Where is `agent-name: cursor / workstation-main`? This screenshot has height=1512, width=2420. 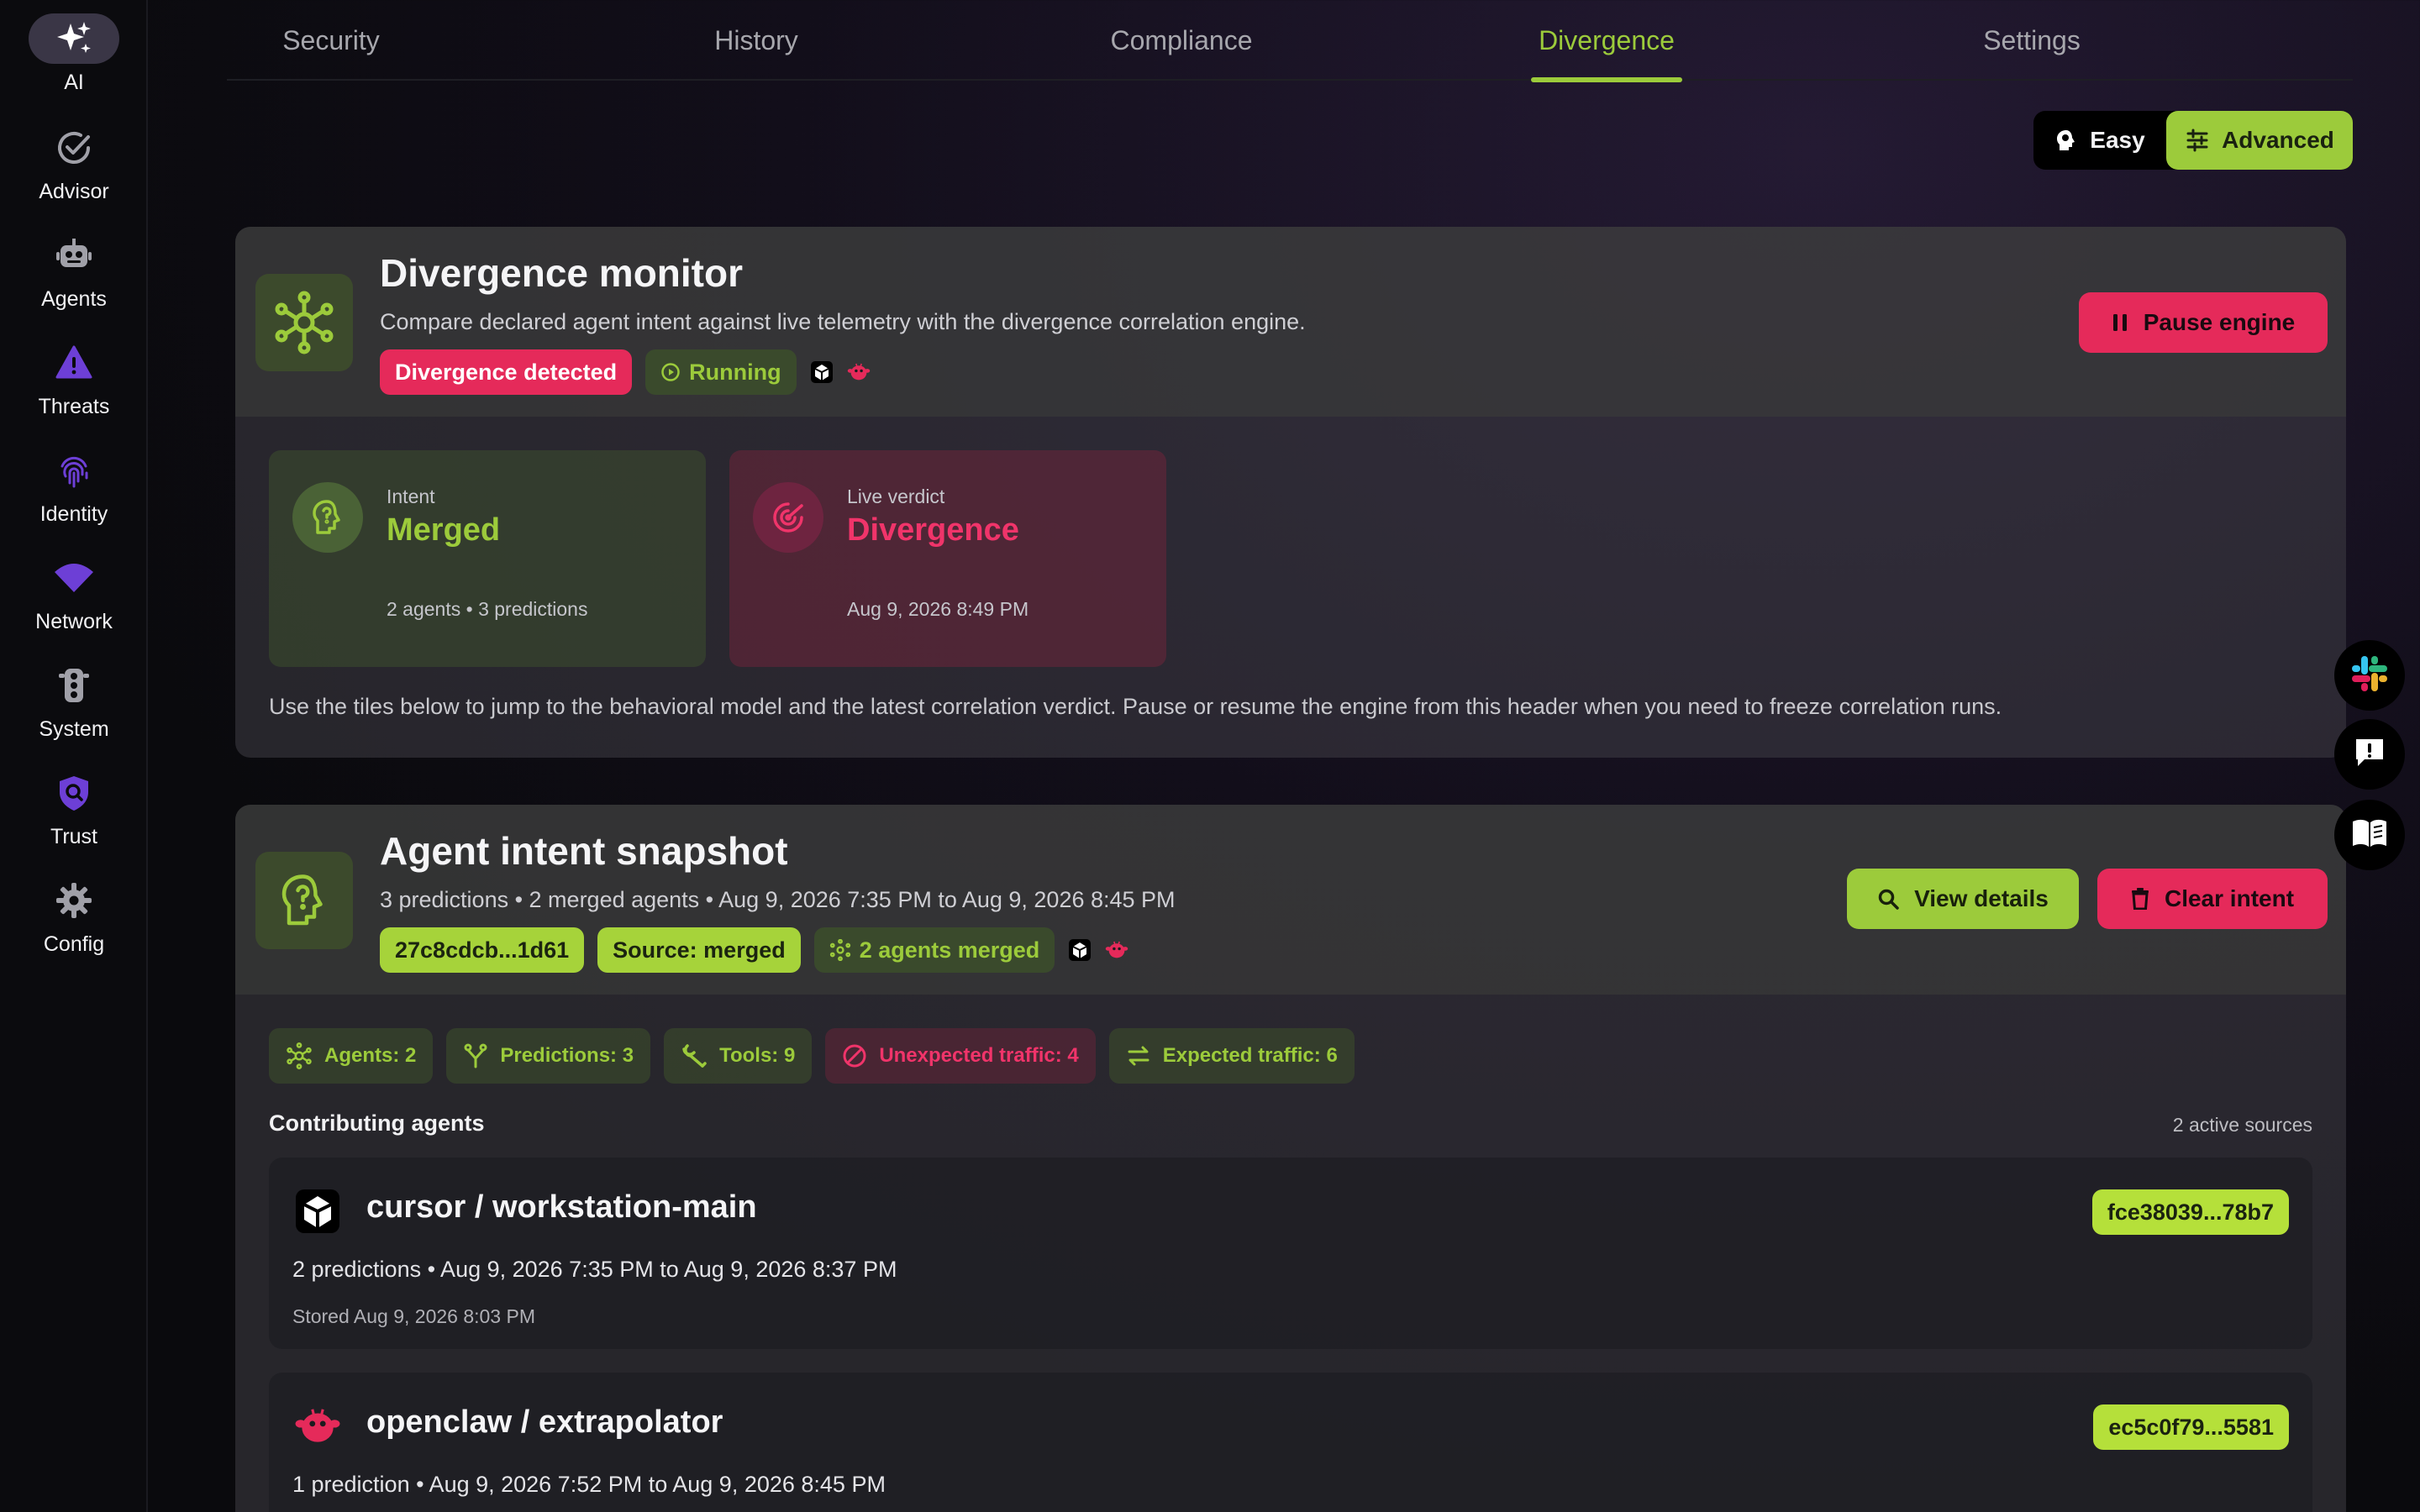
agent-name: cursor / workstation-main is located at coordinates (561, 1207).